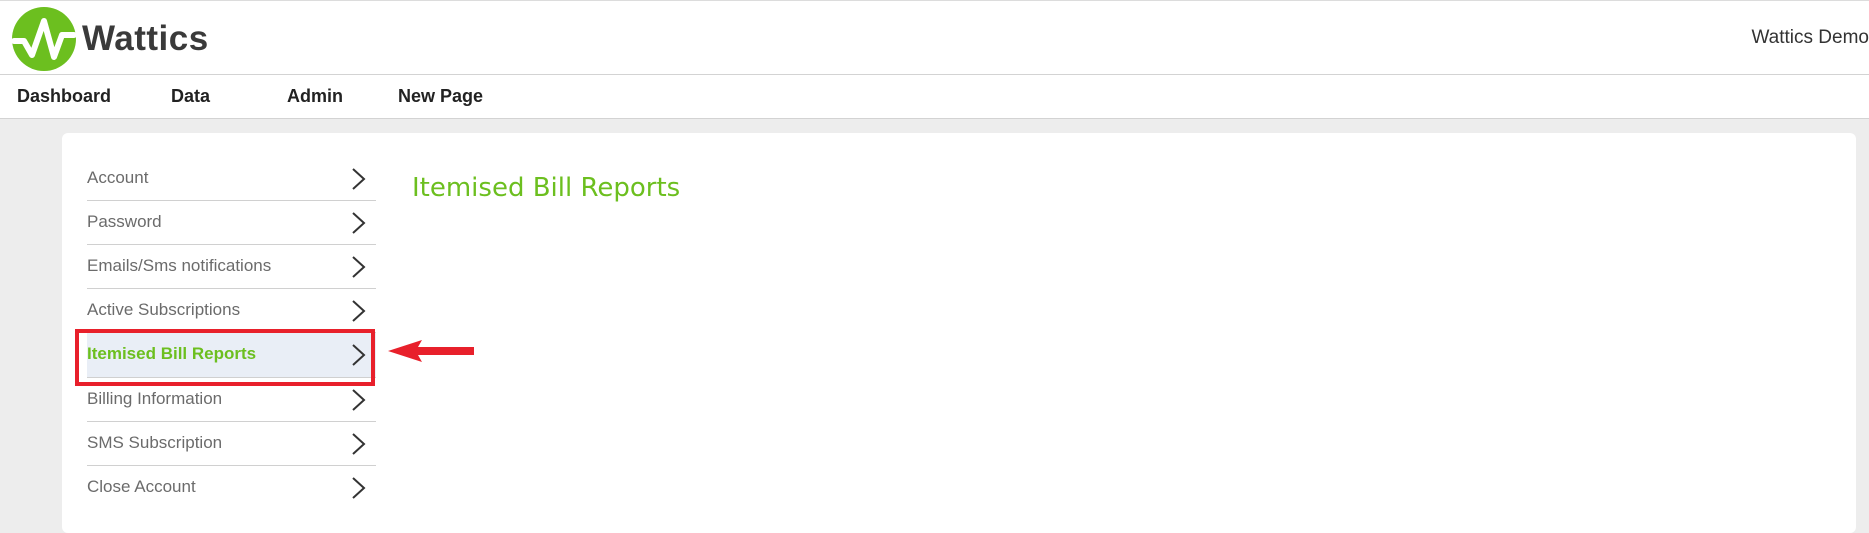 Image resolution: width=1869 pixels, height=533 pixels. I want to click on wattics-logo: Wattics, so click(109, 39).